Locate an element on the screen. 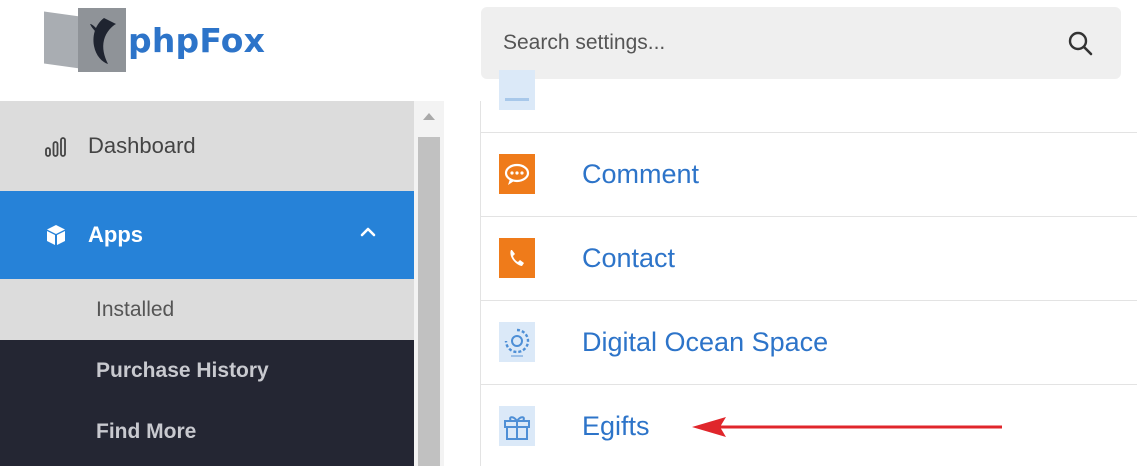  sidebar-subitem-purchase-history: Purchase History is located at coordinates (207, 370).